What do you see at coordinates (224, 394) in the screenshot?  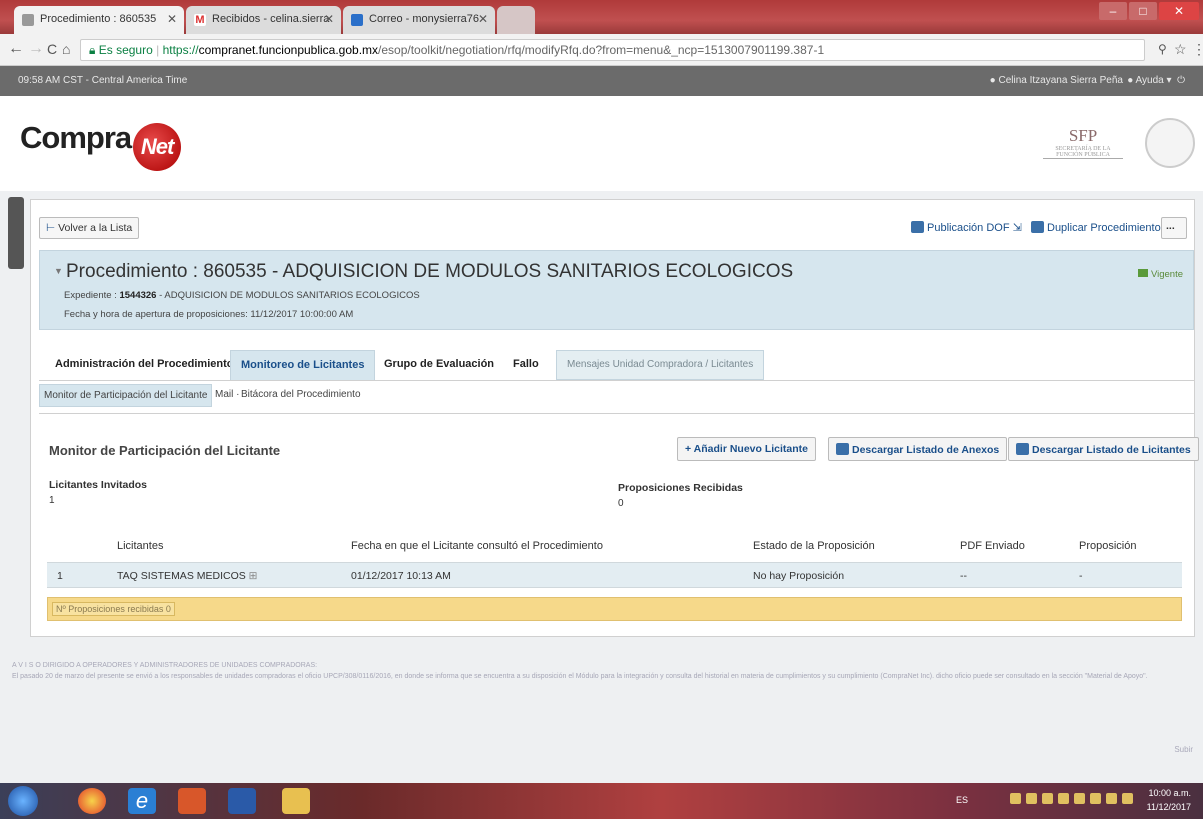 I see `mail-label: Mail` at bounding box center [224, 394].